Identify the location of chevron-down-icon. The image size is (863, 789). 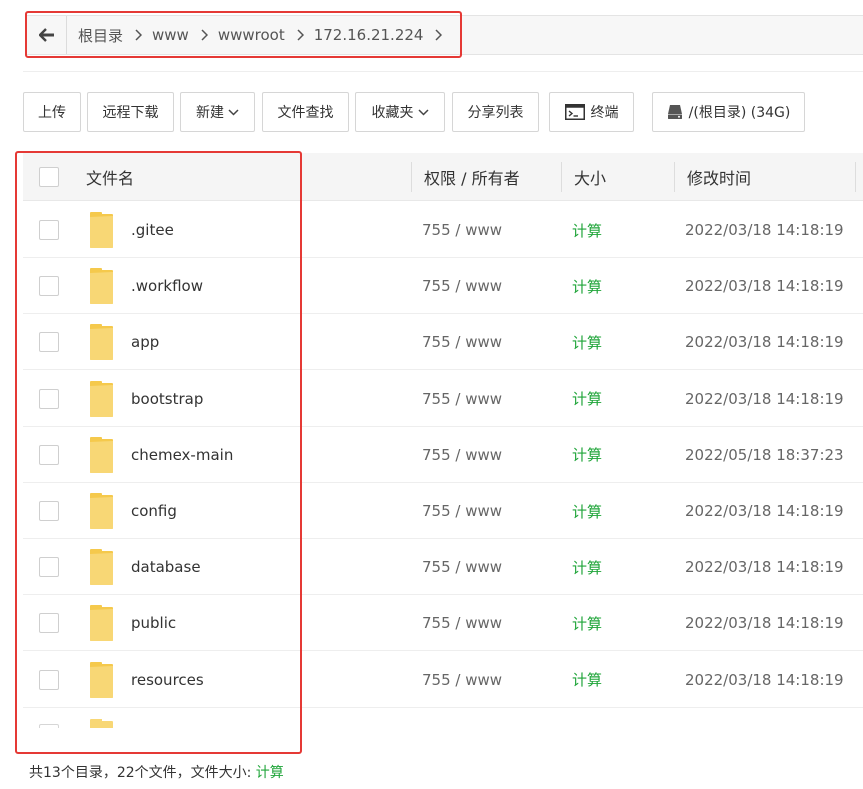
(233, 112).